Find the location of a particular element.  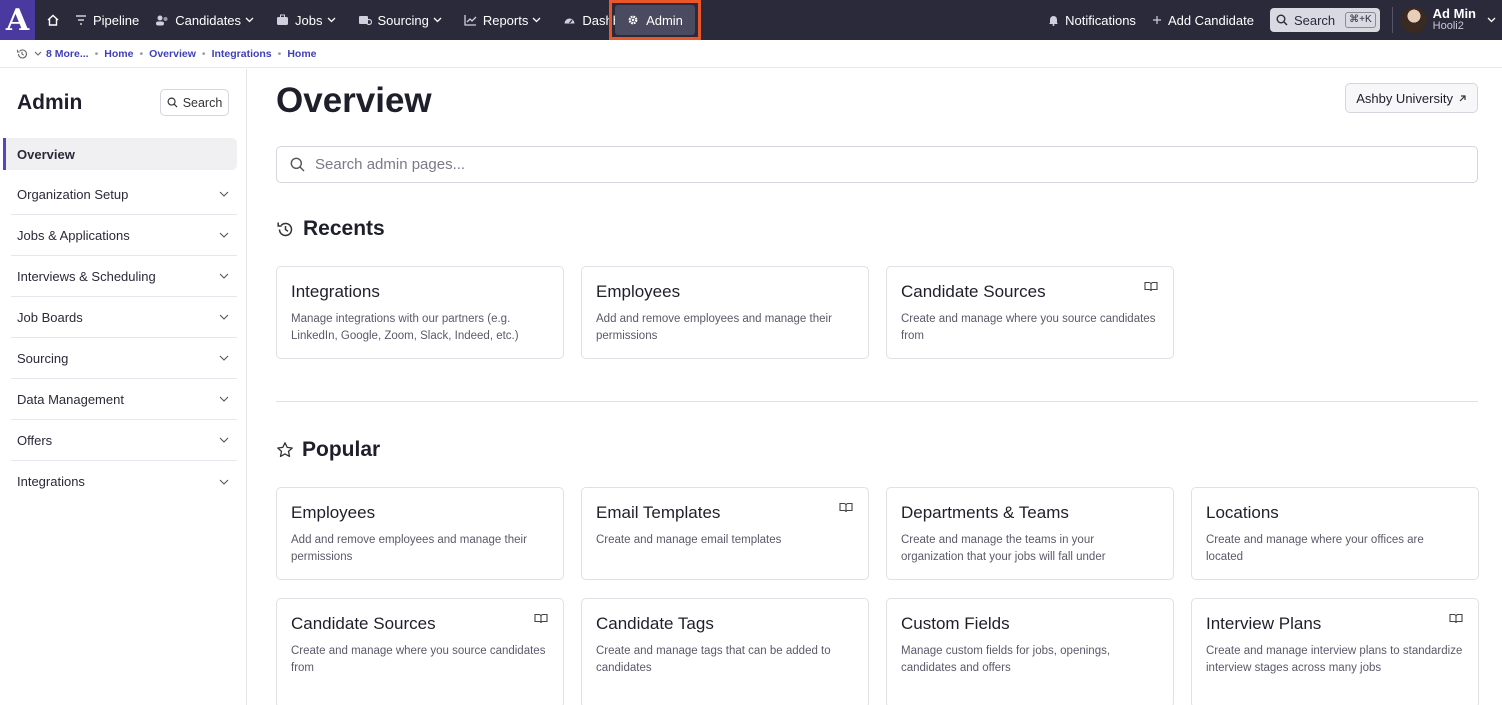

nav-sourcing: Sourcing is located at coordinates (403, 20).